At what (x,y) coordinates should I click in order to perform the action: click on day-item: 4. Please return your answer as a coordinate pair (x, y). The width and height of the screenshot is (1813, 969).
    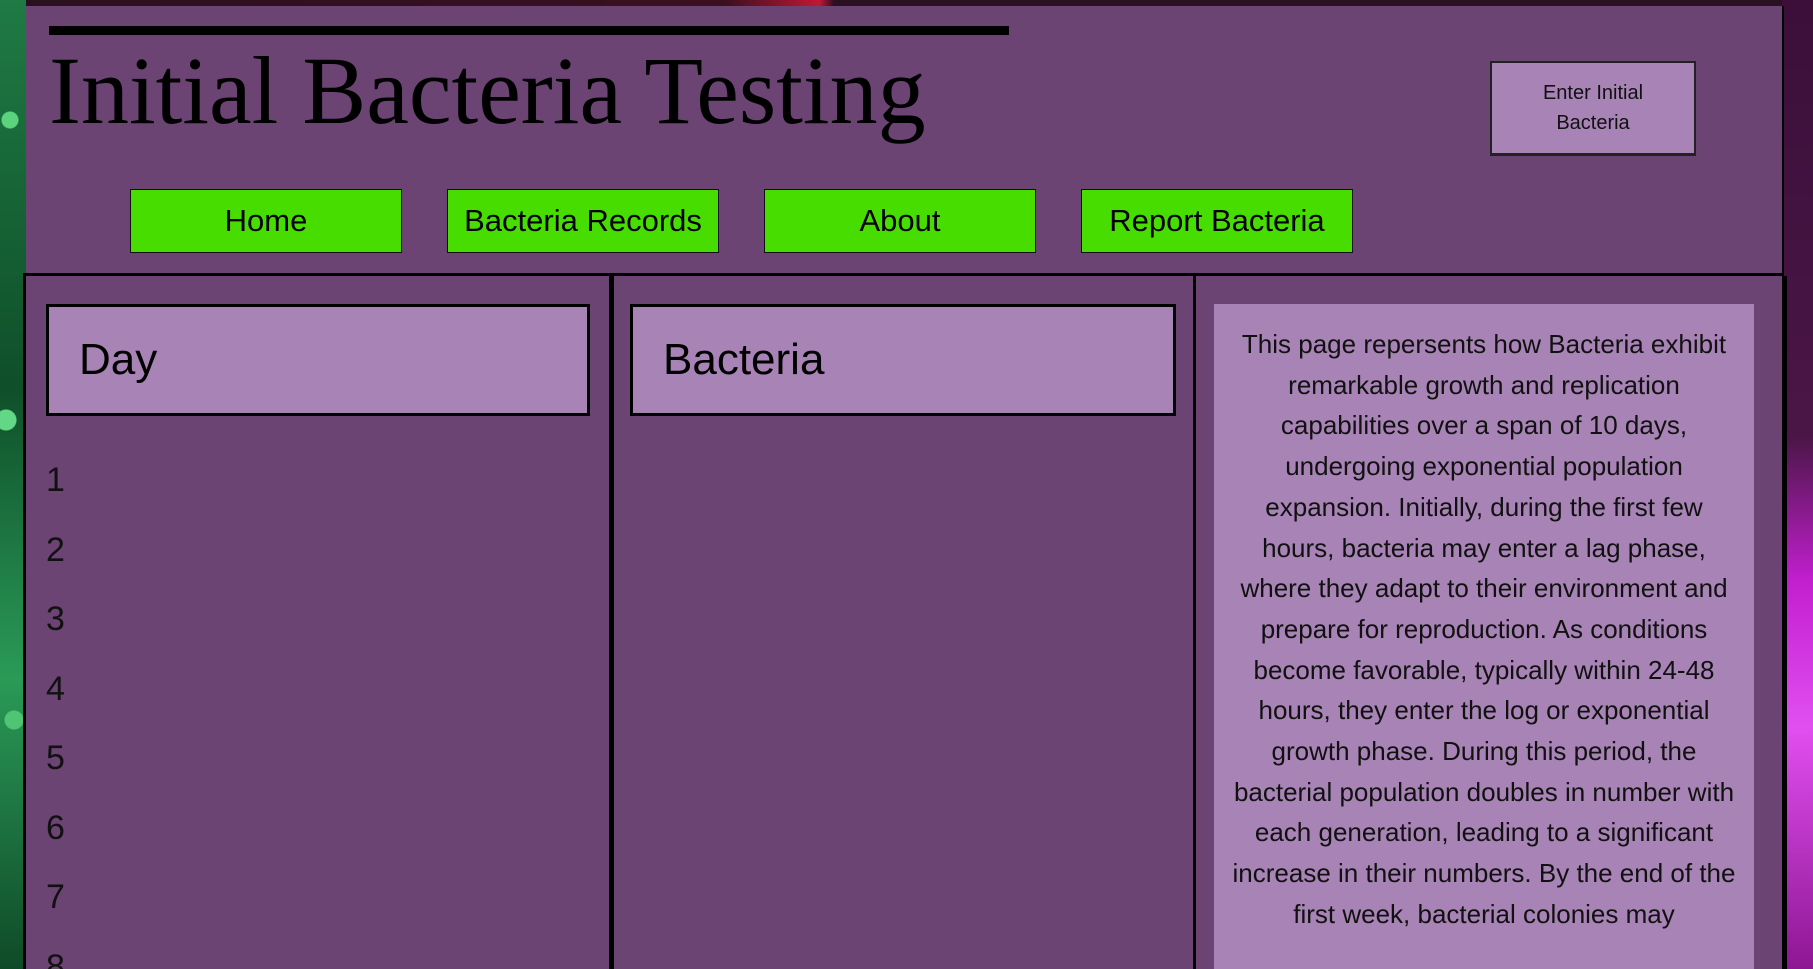
    Looking at the image, I should click on (55, 688).